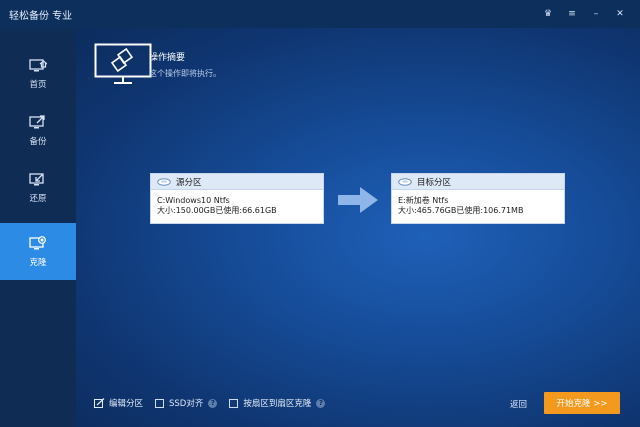  Describe the element at coordinates (38, 187) in the screenshot. I see `sidebar-item-restore: 还原` at that location.